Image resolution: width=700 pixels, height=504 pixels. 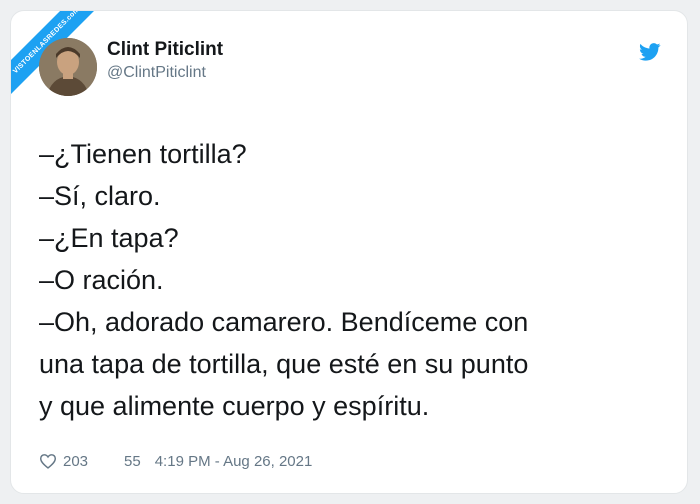 I want to click on tweet-timestamp: 4:19 PM - Aug 26, 2021, so click(x=234, y=461).